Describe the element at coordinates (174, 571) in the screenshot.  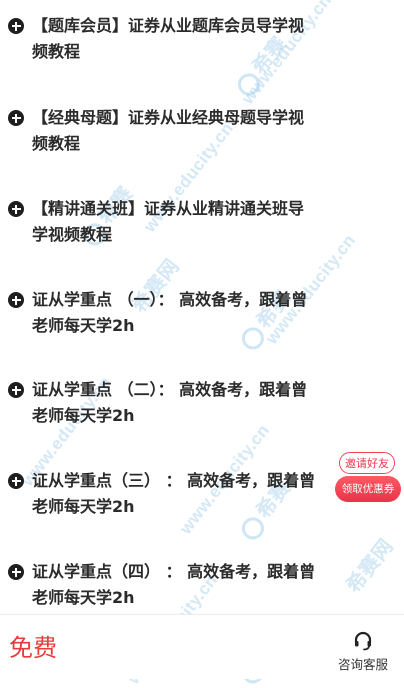
I see `item-title-line1: 证从学重点（四） ： 高效备考，跟着曾` at that location.